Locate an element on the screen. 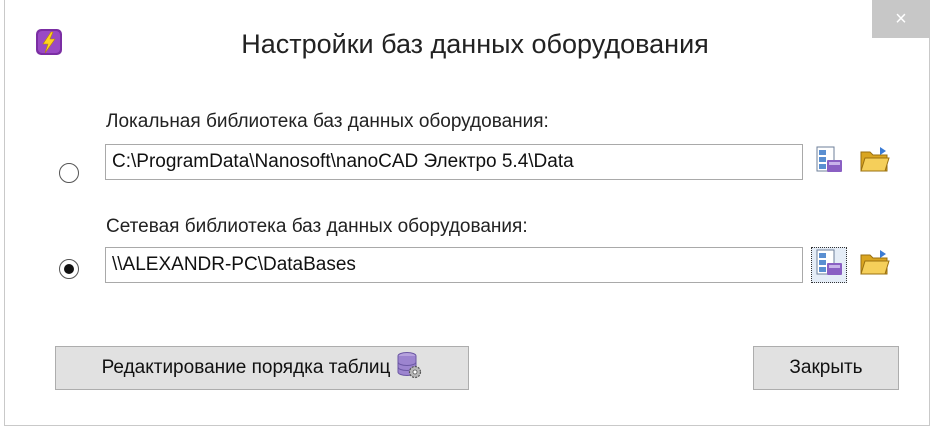  edit-table-order-button: Редактирование порядка таблиц is located at coordinates (262, 368).